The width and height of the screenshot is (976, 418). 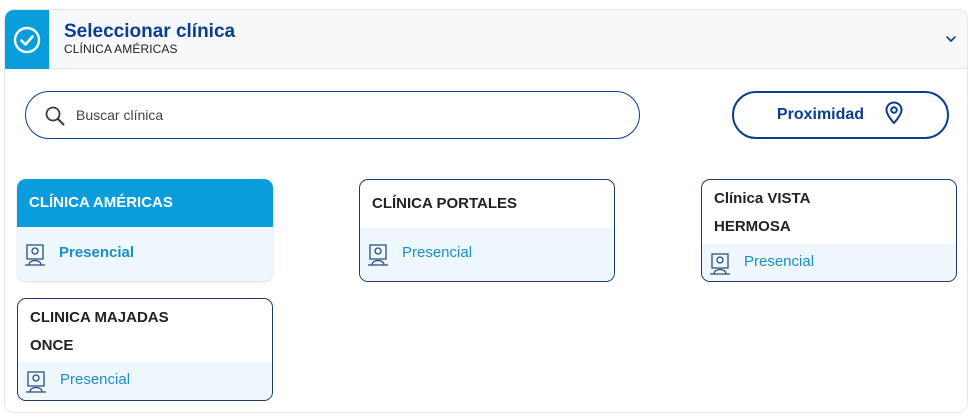 What do you see at coordinates (762, 198) in the screenshot?
I see `clinic-name-line1: Clínica VISTA` at bounding box center [762, 198].